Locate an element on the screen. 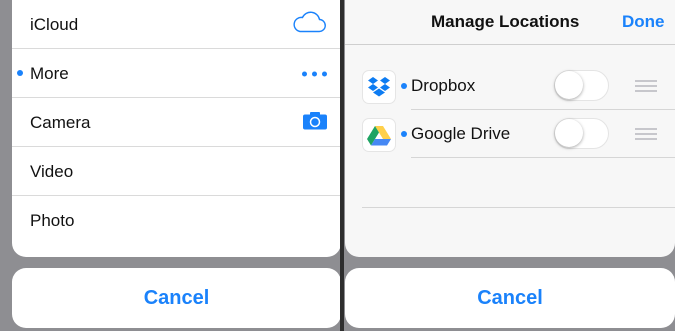 The width and height of the screenshot is (675, 331). done-button: Done is located at coordinates (643, 22).